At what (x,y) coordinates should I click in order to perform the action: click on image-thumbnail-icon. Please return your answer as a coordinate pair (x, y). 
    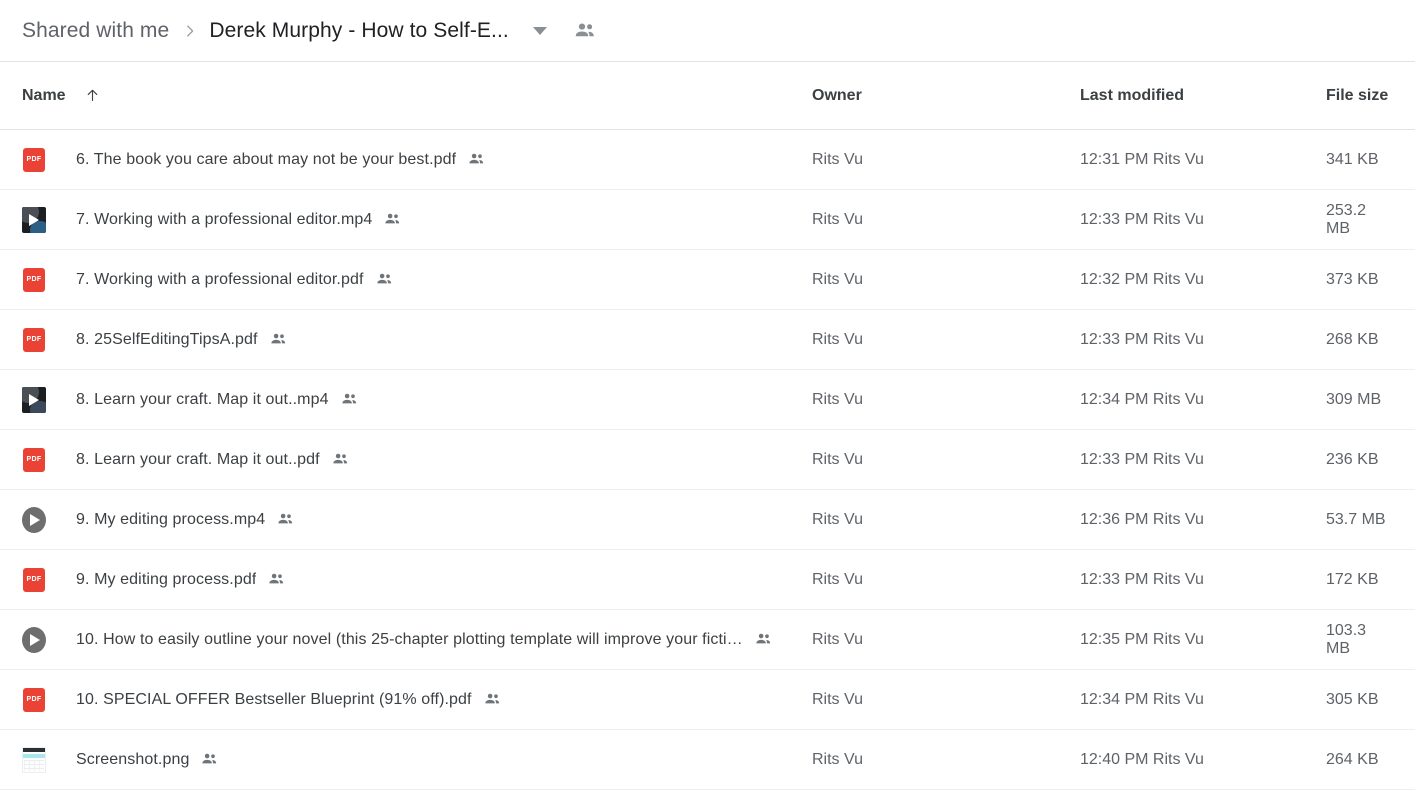
    Looking at the image, I should click on (34, 759).